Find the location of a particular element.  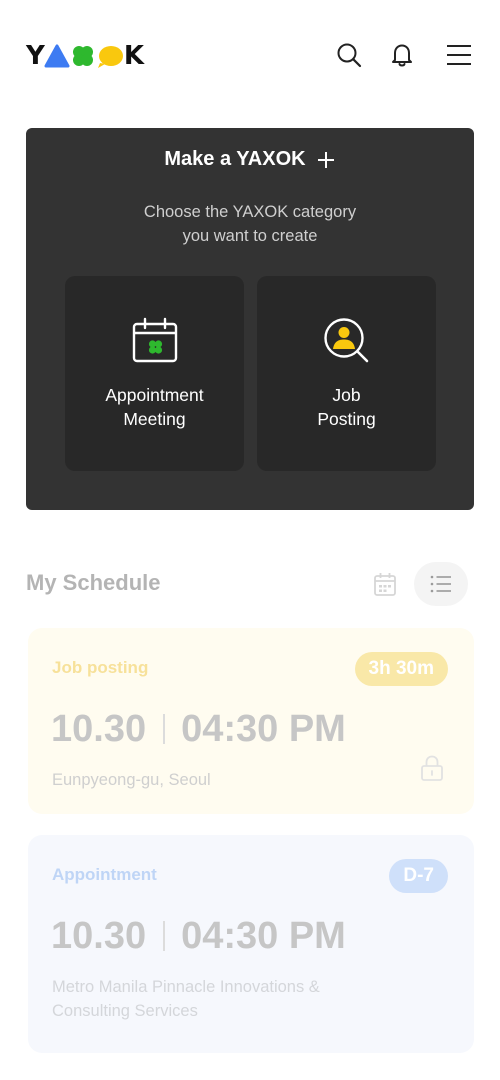

option-label-line-2: Posting is located at coordinates (346, 419).